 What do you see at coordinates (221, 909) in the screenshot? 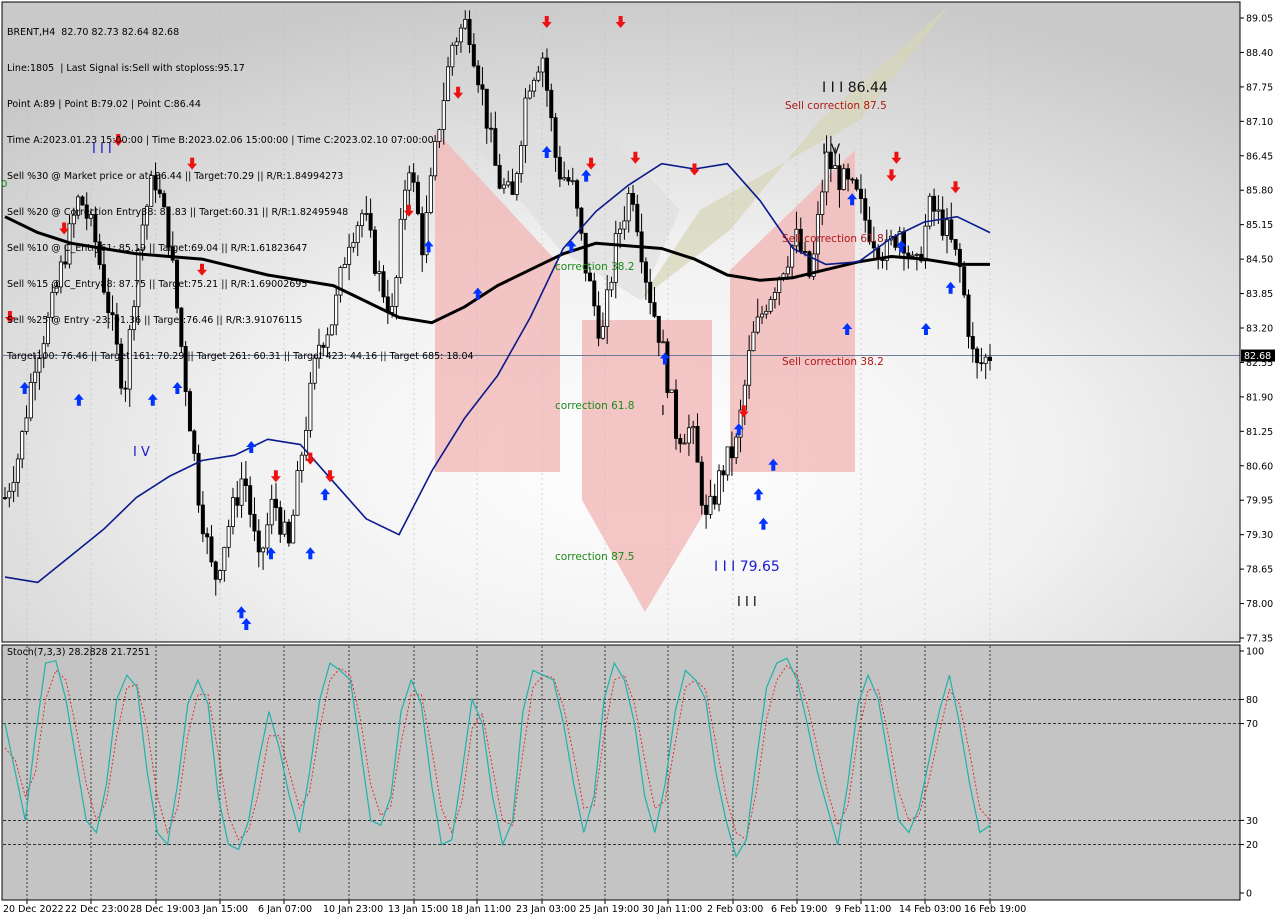
I see `time-tick-label: 3 Jan 15:00` at bounding box center [221, 909].